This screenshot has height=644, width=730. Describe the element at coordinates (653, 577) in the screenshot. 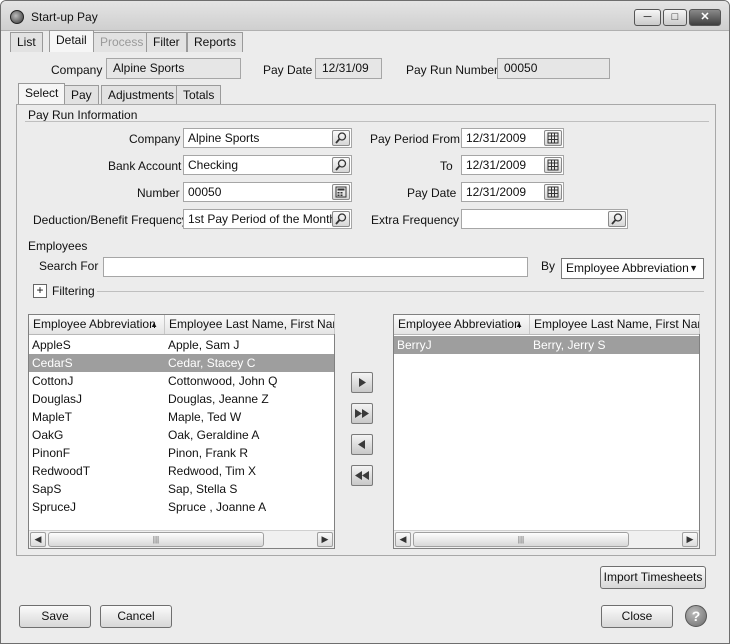

I see `import-timesheets-button: Import Timesheets` at that location.